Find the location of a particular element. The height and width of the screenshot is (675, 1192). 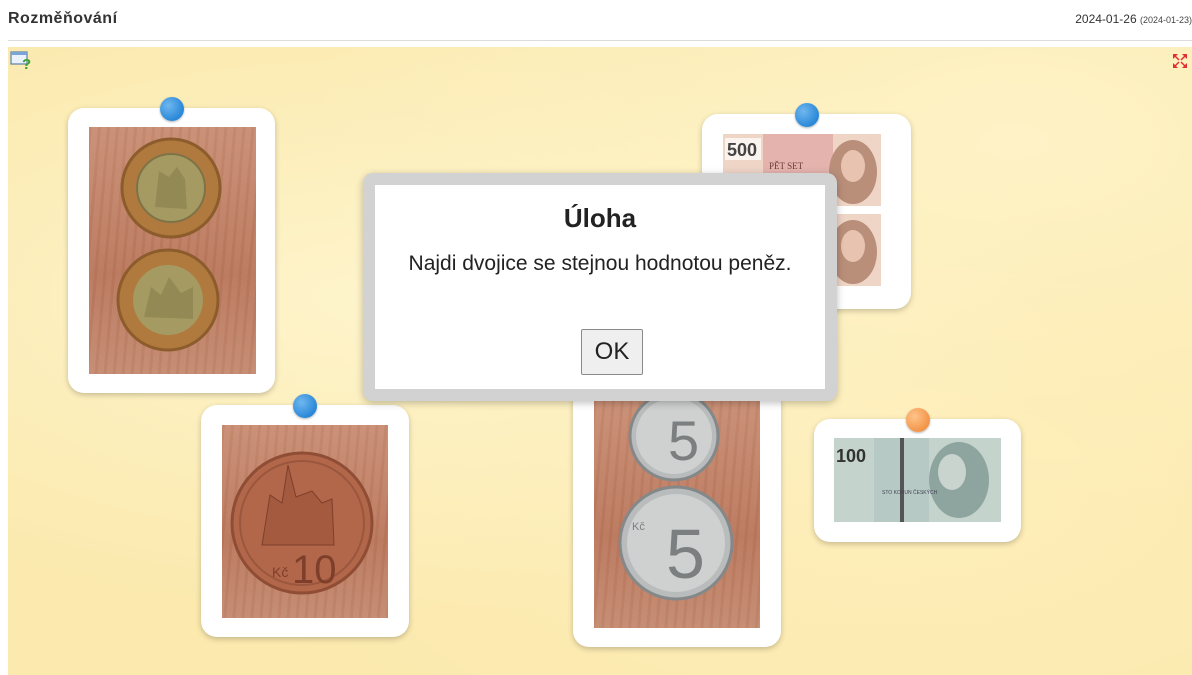

card-10-kc-coin: Kč 10 is located at coordinates (305, 515).